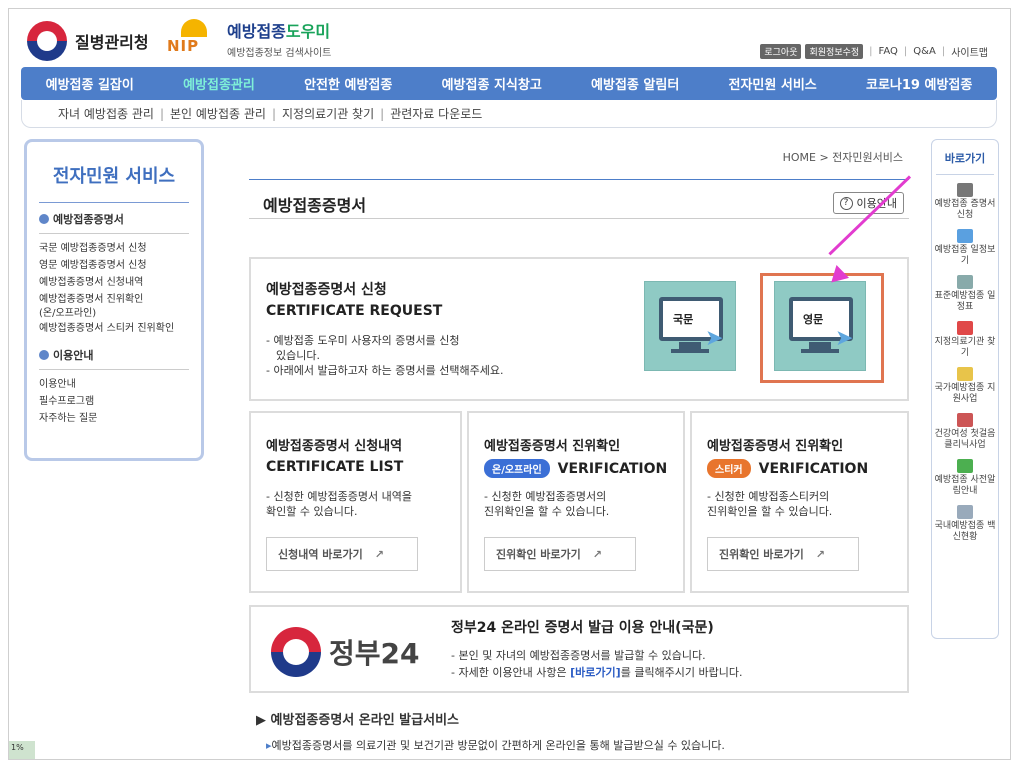 The width and height of the screenshot is (1019, 766). What do you see at coordinates (846, 203) in the screenshot?
I see `question-icon: ?` at bounding box center [846, 203].